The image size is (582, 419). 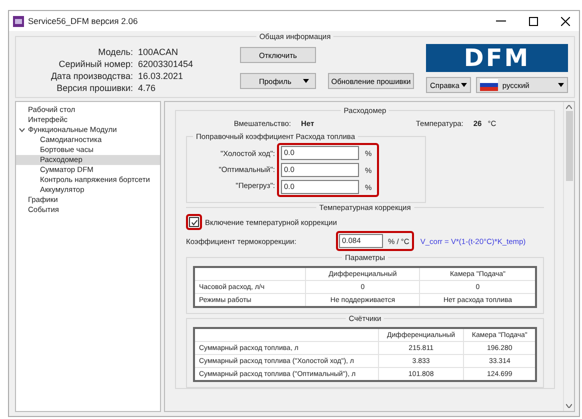 What do you see at coordinates (94, 88) in the screenshot?
I see `field-label: Версия прошивки:` at bounding box center [94, 88].